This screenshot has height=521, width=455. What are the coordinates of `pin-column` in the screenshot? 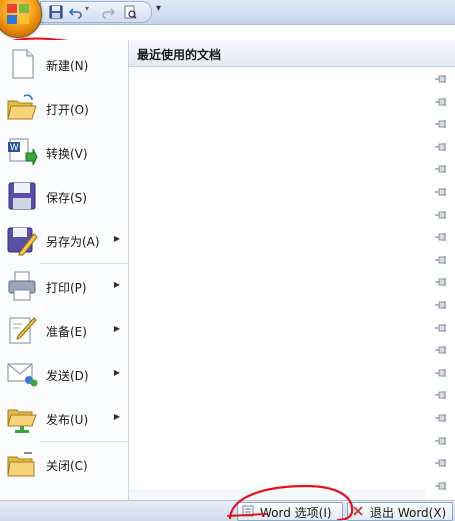 It's located at (440, 283).